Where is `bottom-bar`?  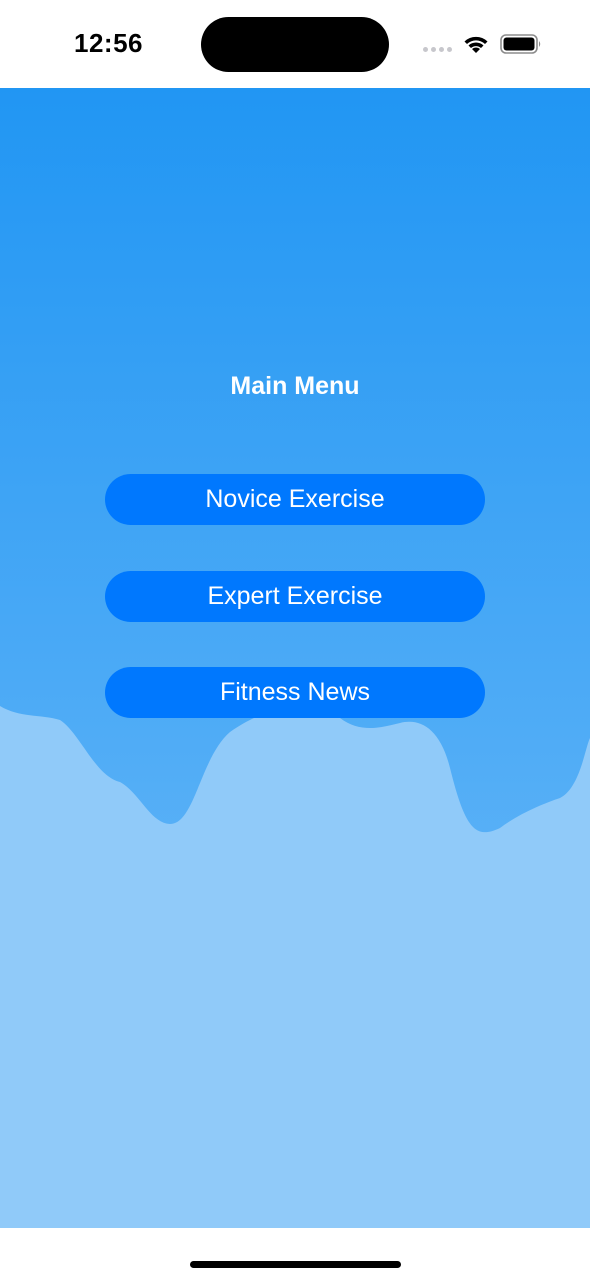 bottom-bar is located at coordinates (295, 1254).